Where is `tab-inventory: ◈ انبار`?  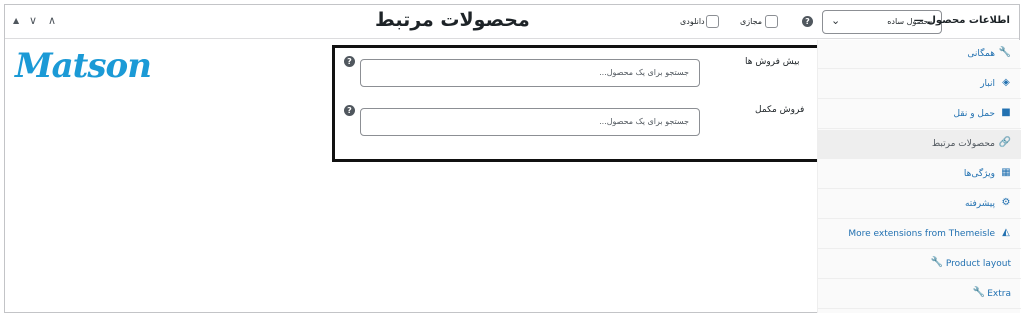 tab-inventory: ◈ انبار is located at coordinates (919, 84).